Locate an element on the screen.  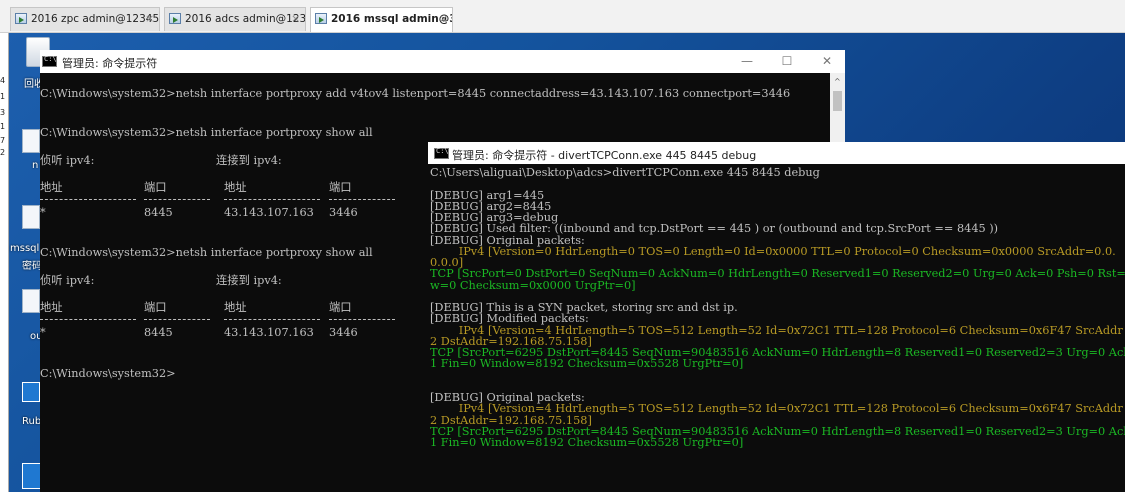
console-prompt: C:\Windows\system32> is located at coordinates (108, 373).